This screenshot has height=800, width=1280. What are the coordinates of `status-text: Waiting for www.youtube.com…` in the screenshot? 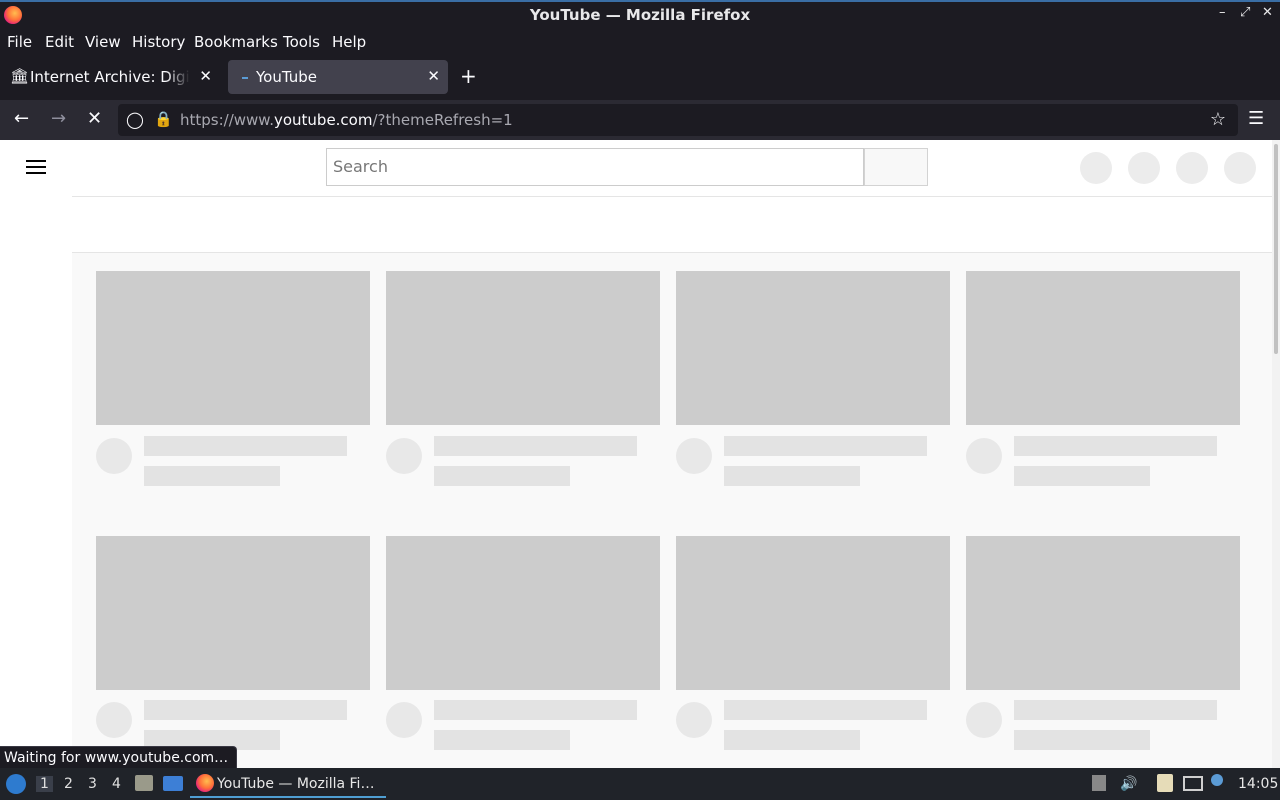 It's located at (119, 757).